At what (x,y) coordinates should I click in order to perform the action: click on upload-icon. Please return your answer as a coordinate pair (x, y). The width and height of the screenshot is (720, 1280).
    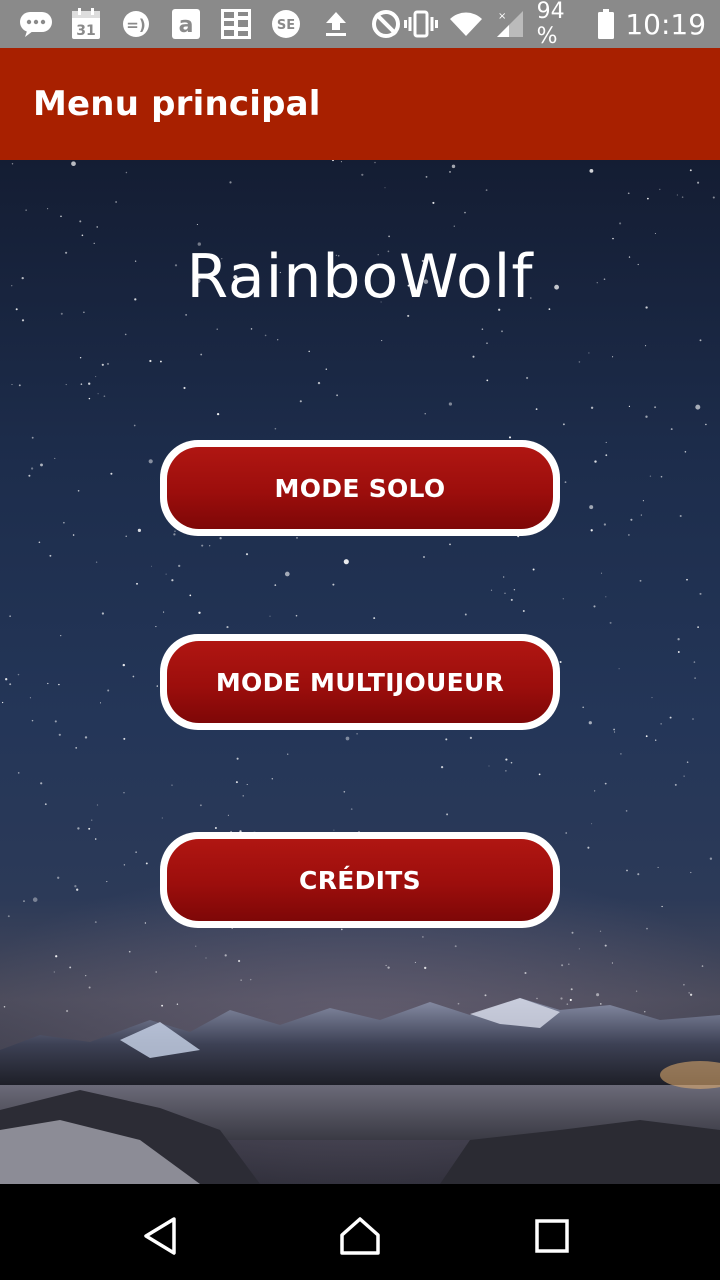
    Looking at the image, I should click on (336, 24).